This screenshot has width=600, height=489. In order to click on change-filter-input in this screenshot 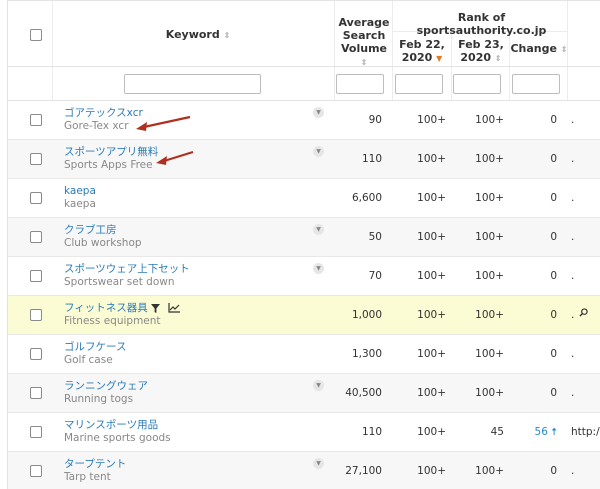, I will do `click(536, 84)`.